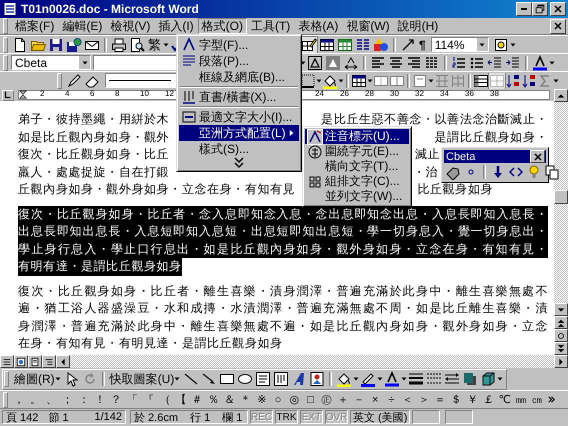 Image resolution: width=568 pixels, height=426 pixels. Describe the element at coordinates (156, 417) in the screenshot. I see `status-text: 於 2.6cm` at that location.